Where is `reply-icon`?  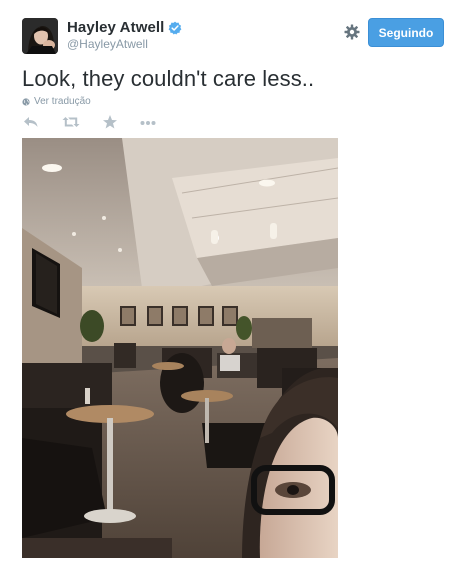
reply-icon is located at coordinates (32, 122).